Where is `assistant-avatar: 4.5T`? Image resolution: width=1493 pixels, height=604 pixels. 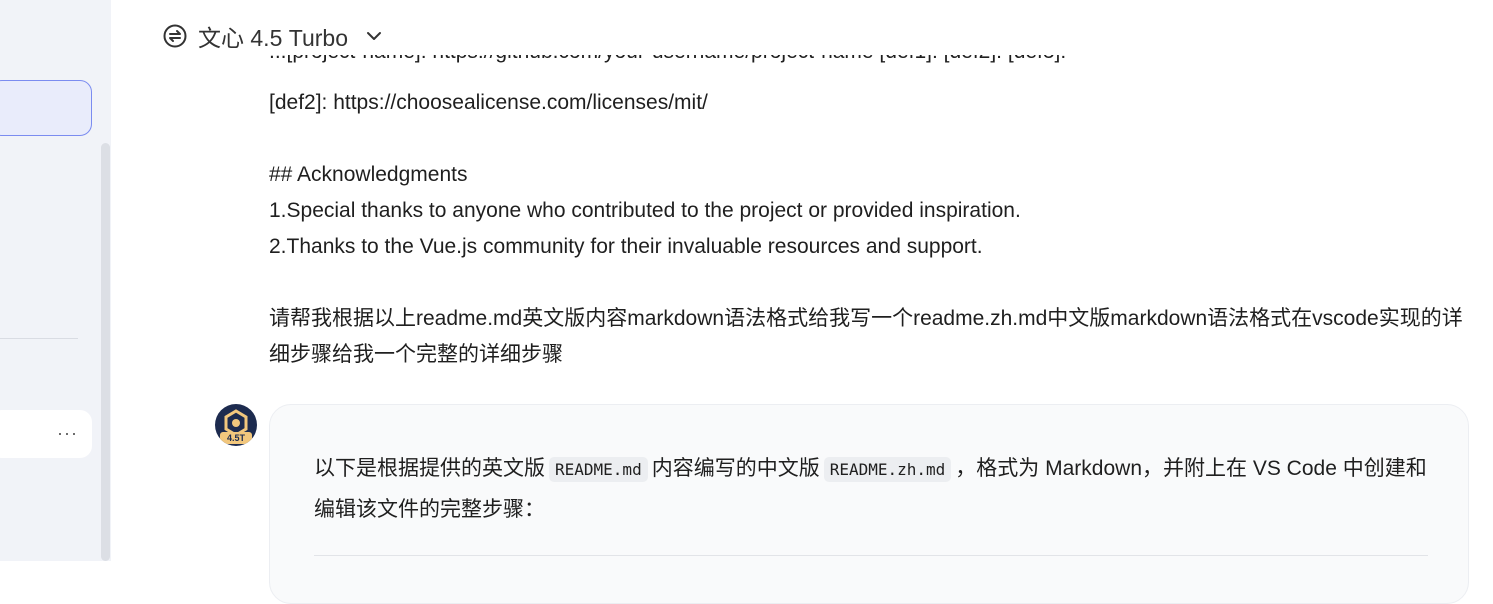
assistant-avatar: 4.5T is located at coordinates (236, 425).